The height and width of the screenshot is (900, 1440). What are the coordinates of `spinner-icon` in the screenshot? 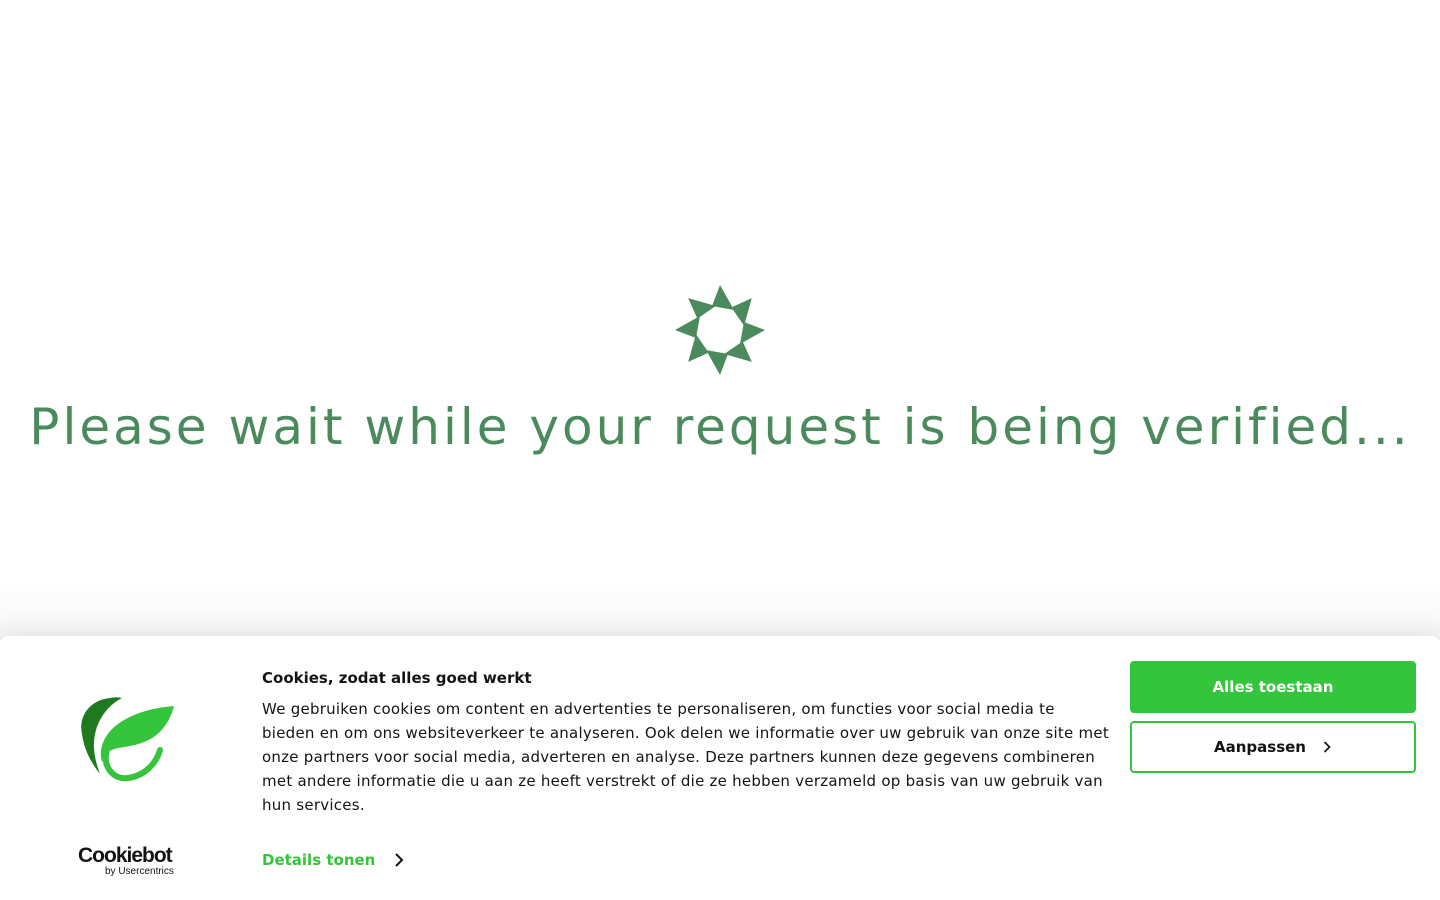 It's located at (720, 330).